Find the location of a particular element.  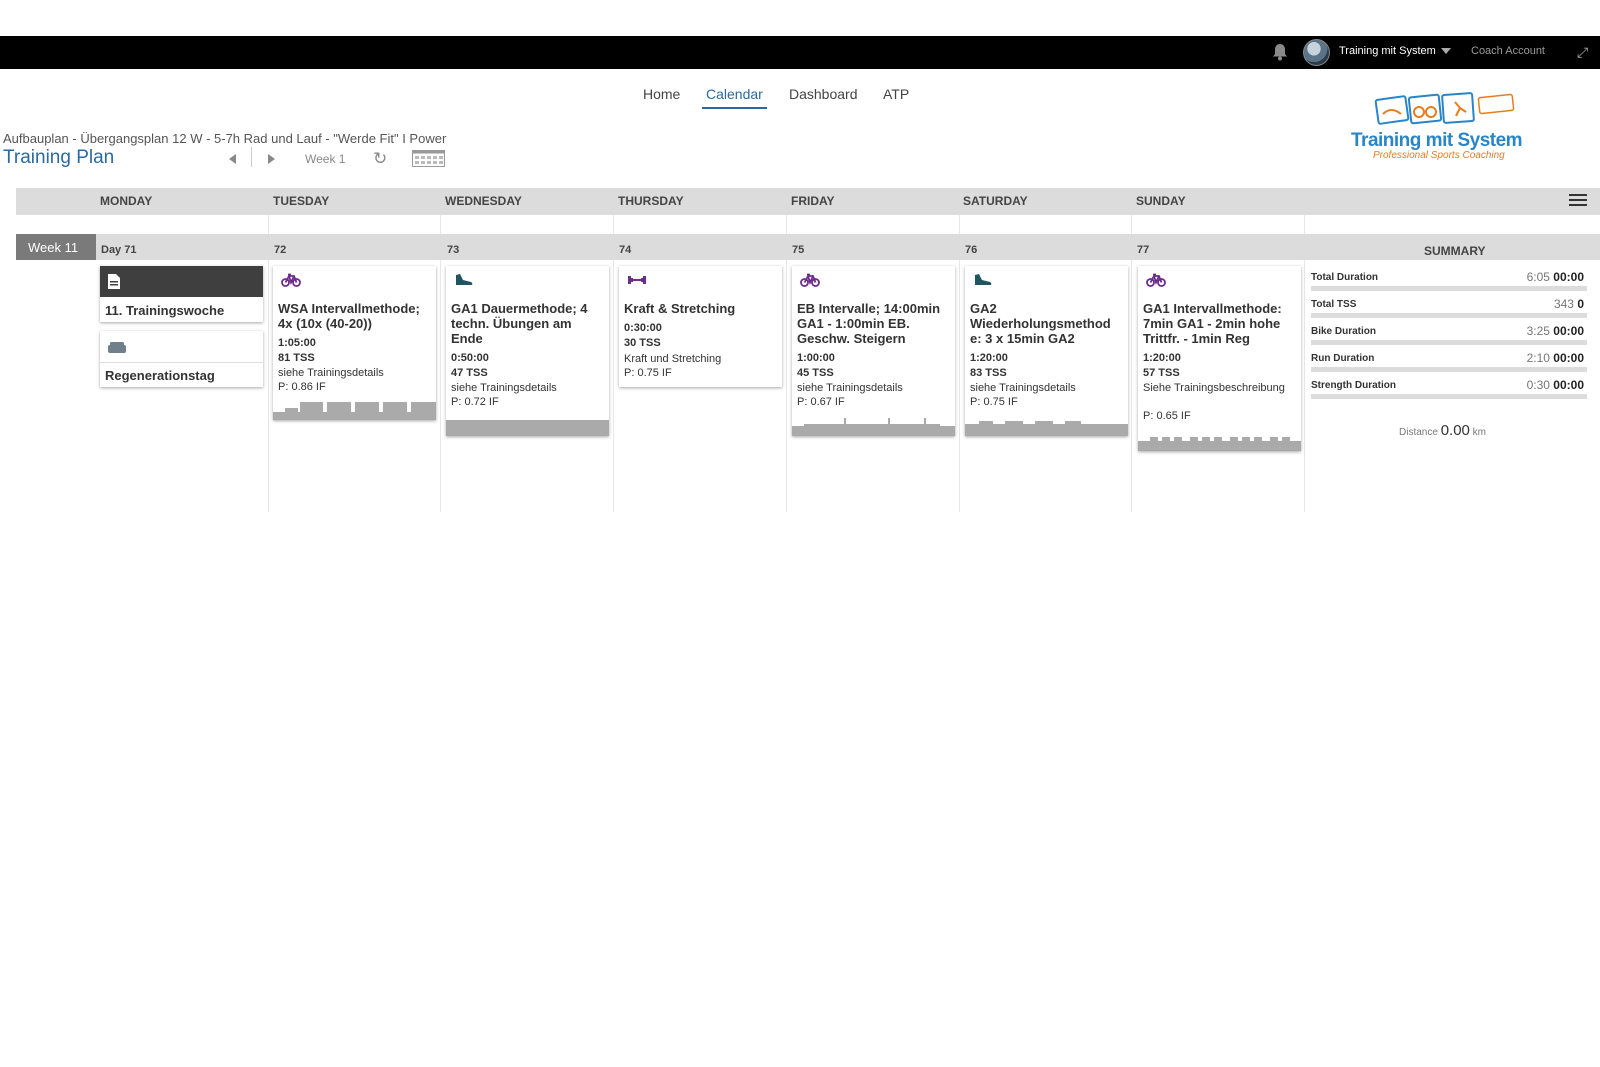

summary-label: Total Duration is located at coordinates (1345, 277).